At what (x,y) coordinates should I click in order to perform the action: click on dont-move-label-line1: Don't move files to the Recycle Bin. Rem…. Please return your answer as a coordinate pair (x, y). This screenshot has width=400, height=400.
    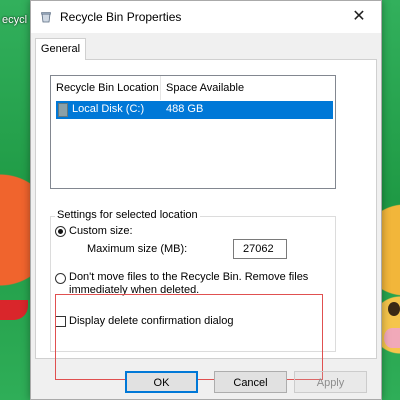
    Looking at the image, I should click on (188, 277).